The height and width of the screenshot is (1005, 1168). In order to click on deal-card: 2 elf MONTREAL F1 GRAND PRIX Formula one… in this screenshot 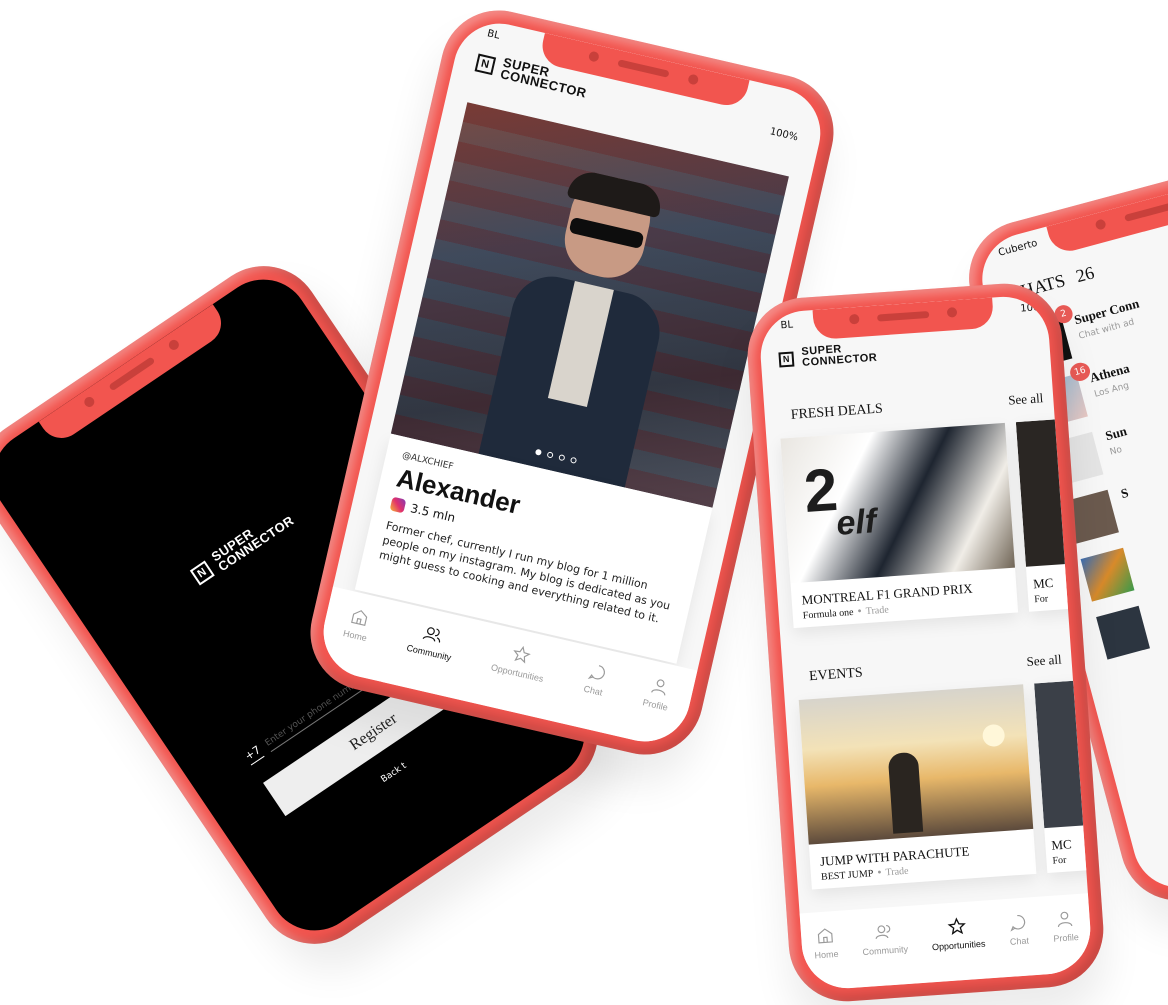, I will do `click(899, 525)`.